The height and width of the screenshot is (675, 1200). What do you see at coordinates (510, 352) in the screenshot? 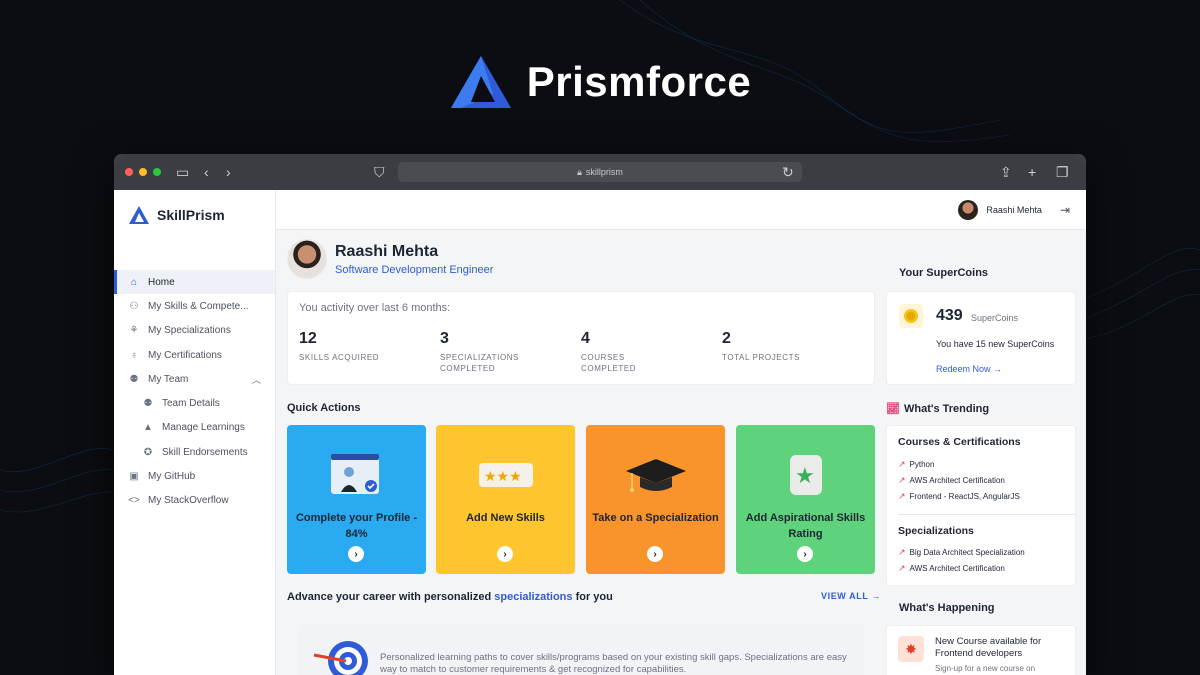
I see `stat-specializations: 3 SPECIALIZATIONS COMPLETED` at bounding box center [510, 352].